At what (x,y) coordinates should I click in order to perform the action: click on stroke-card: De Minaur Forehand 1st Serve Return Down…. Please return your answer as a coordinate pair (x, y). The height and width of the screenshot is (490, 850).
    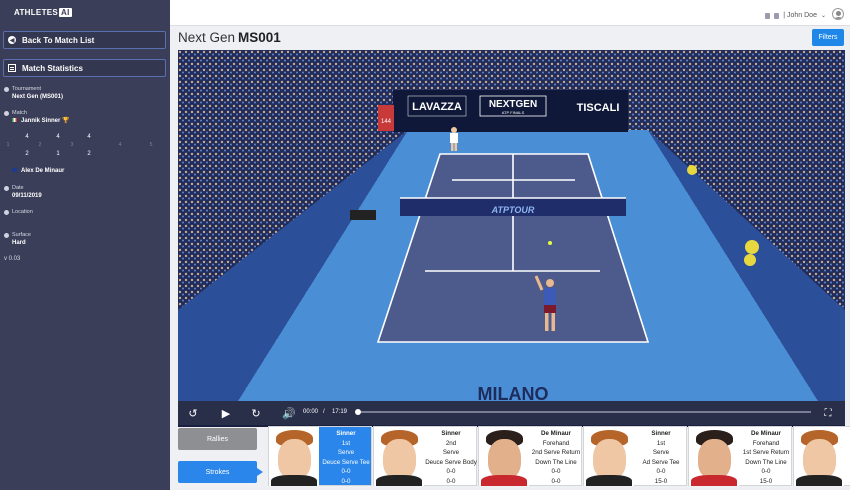
    Looking at the image, I should click on (740, 456).